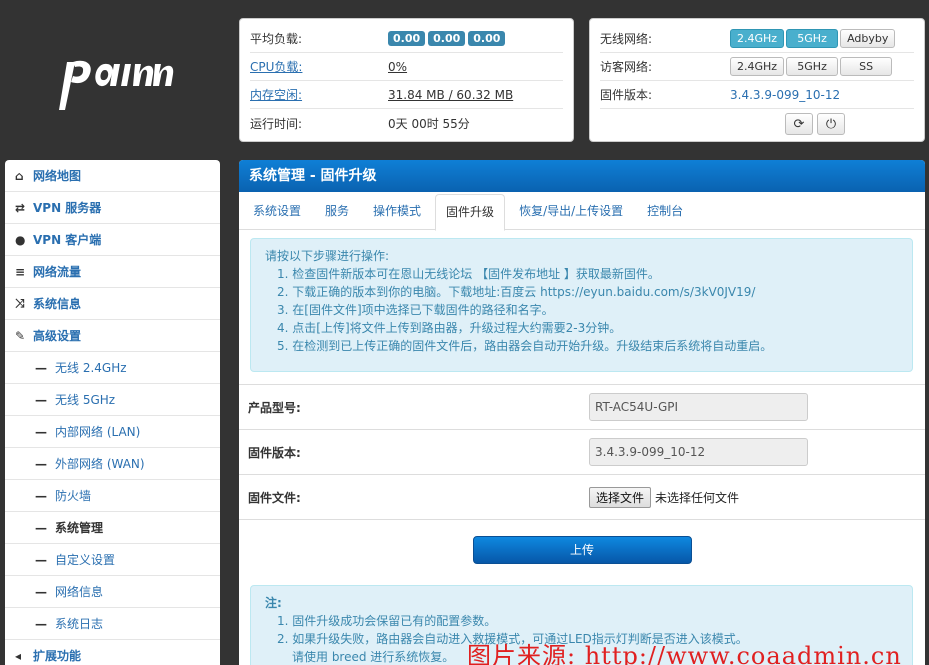 The image size is (929, 665). I want to click on choose-file-button: 选择文件, so click(620, 497).